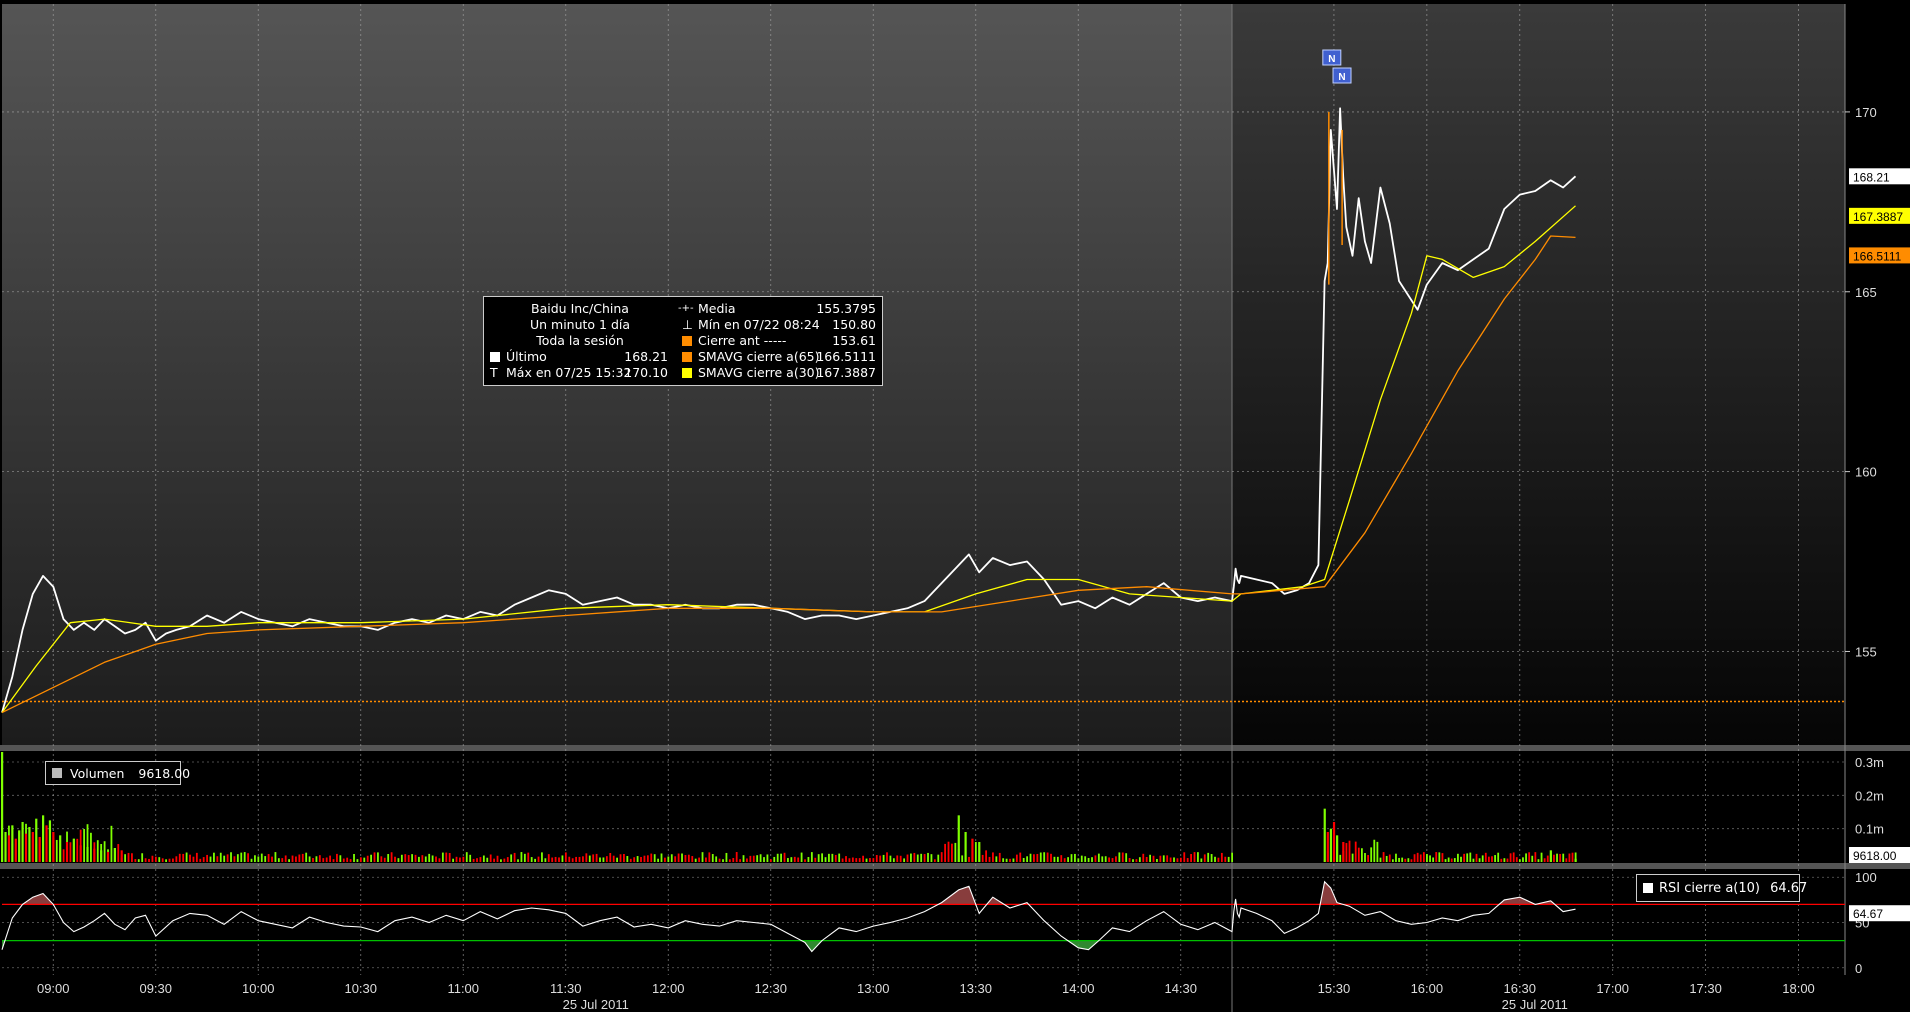 This screenshot has height=1012, width=1910. I want to click on tag-sma30: 167.3887, so click(1878, 217).